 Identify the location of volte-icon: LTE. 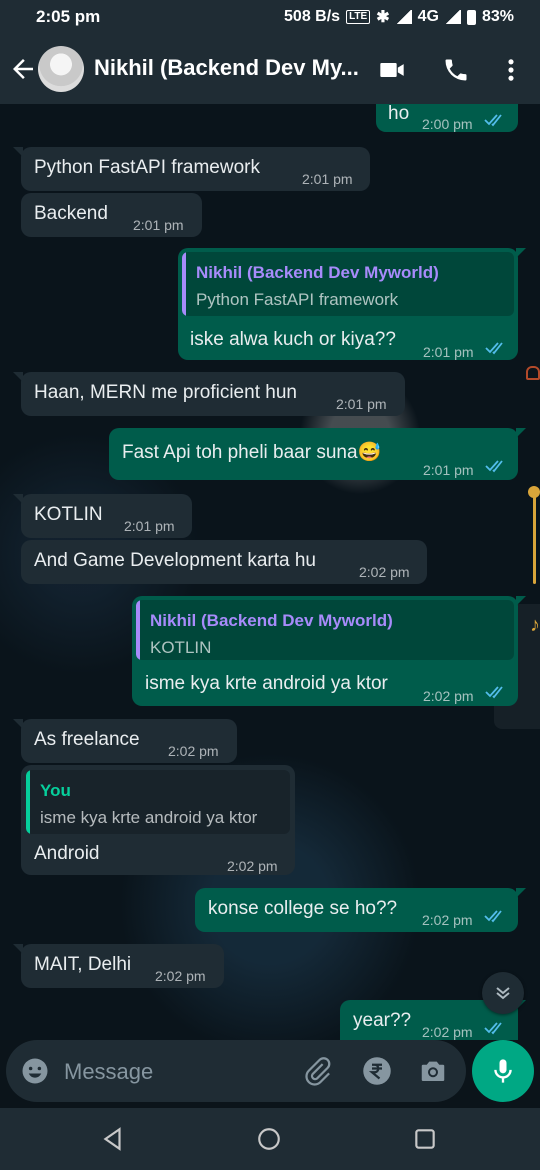
(358, 17).